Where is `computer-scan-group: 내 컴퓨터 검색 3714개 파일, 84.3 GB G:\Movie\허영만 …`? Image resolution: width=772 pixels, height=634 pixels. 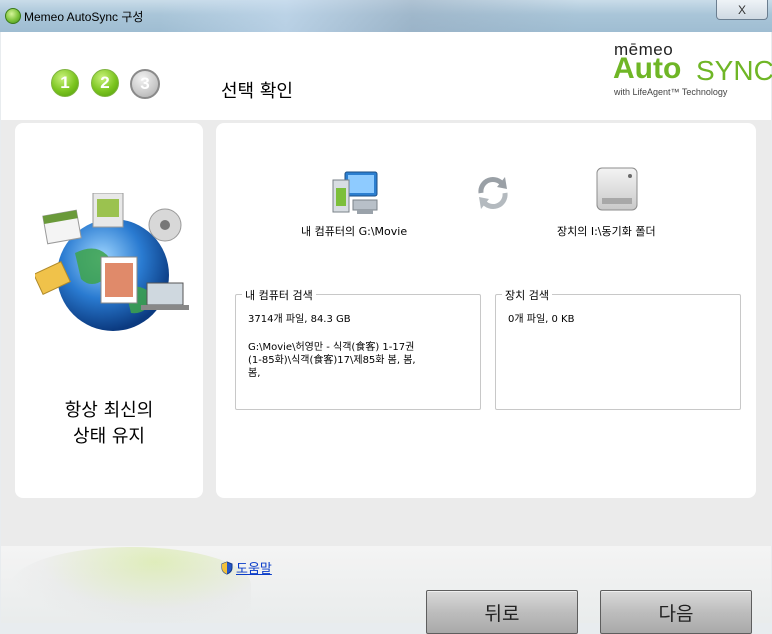 computer-scan-group: 내 컴퓨터 검색 3714개 파일, 84.3 GB G:\Movie\허영만 … is located at coordinates (358, 348).